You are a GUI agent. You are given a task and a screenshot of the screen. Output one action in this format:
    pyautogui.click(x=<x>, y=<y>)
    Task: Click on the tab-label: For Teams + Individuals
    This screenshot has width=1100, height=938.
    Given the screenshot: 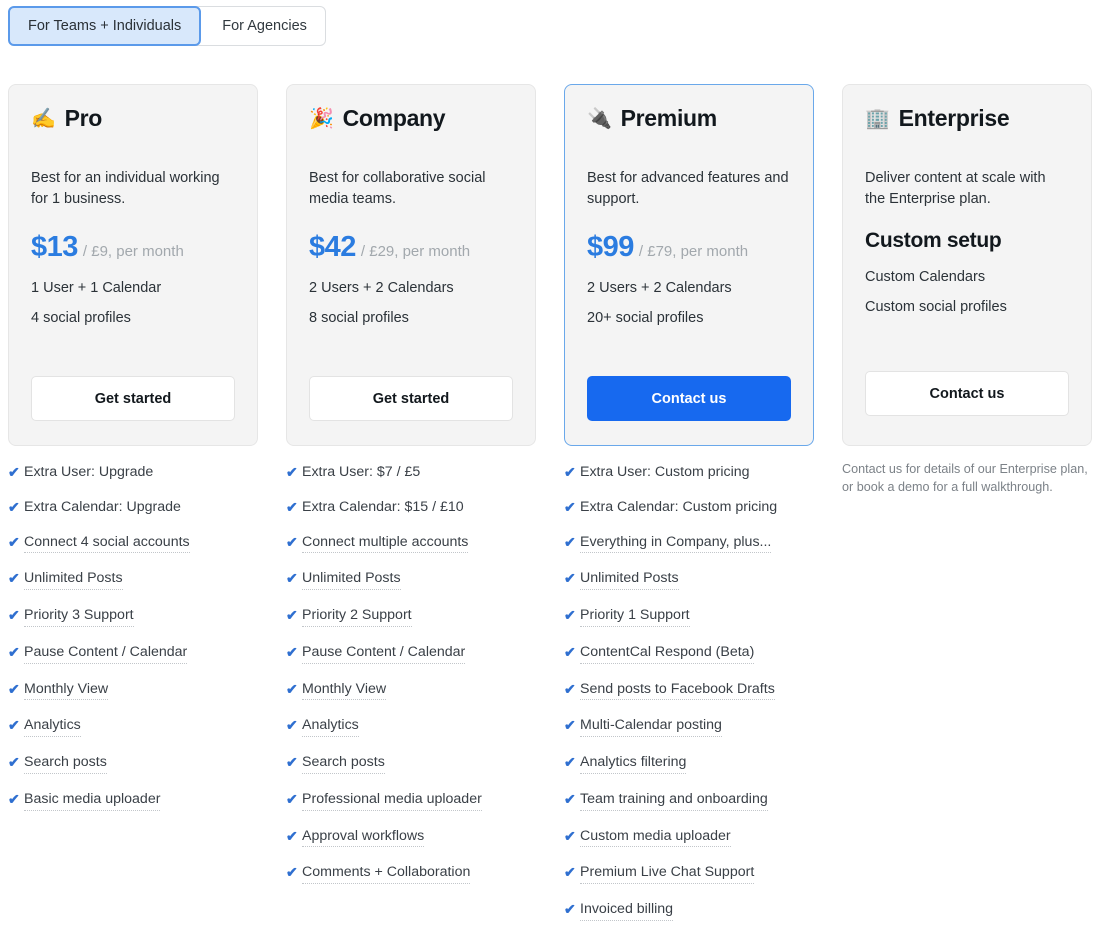 What is the action you would take?
    pyautogui.click(x=105, y=26)
    